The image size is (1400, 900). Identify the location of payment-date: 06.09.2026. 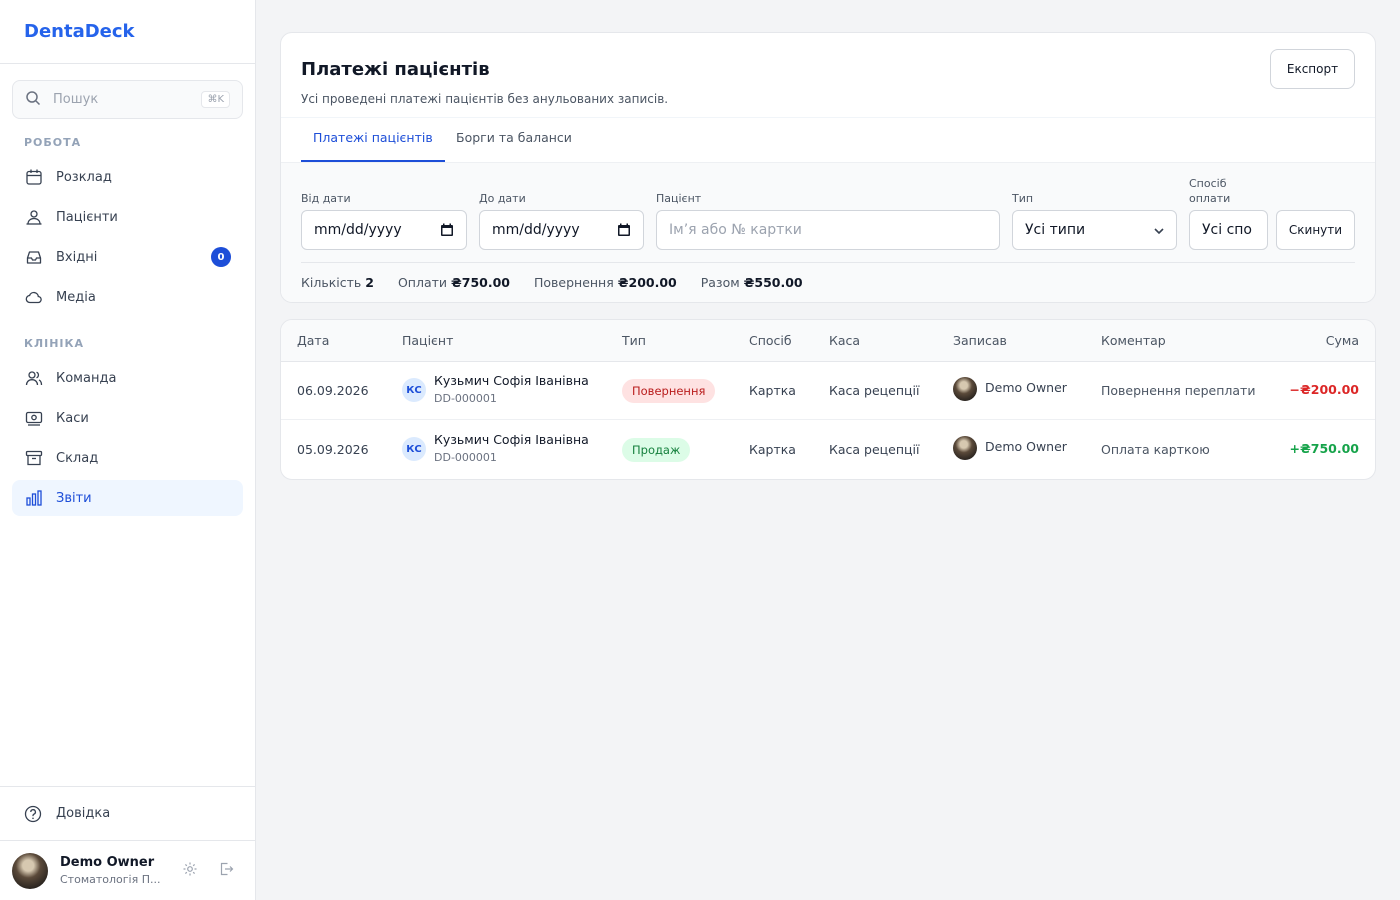
(333, 390).